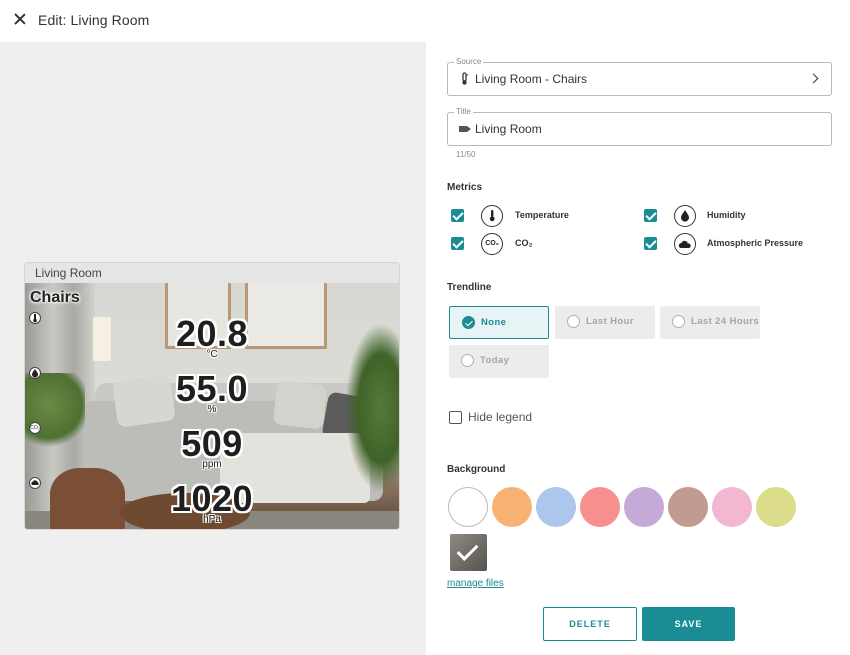 The image size is (850, 655). What do you see at coordinates (725, 321) in the screenshot?
I see `trendline-option-label: Last 24 Hours` at bounding box center [725, 321].